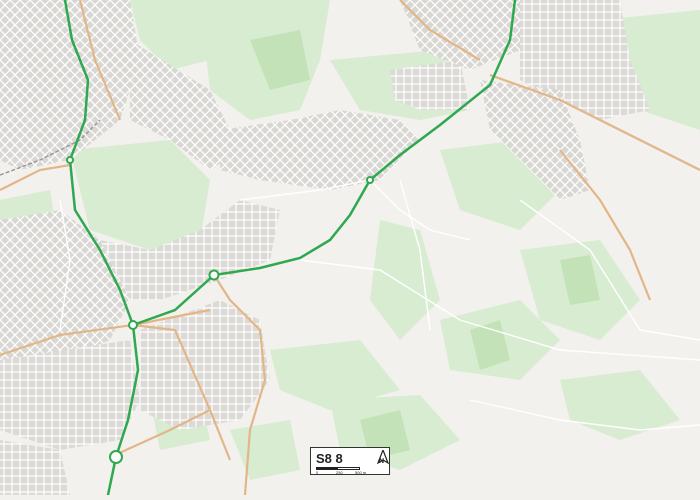 The width and height of the screenshot is (700, 500). I want to click on scale-tick-0: 0, so click(317, 472).